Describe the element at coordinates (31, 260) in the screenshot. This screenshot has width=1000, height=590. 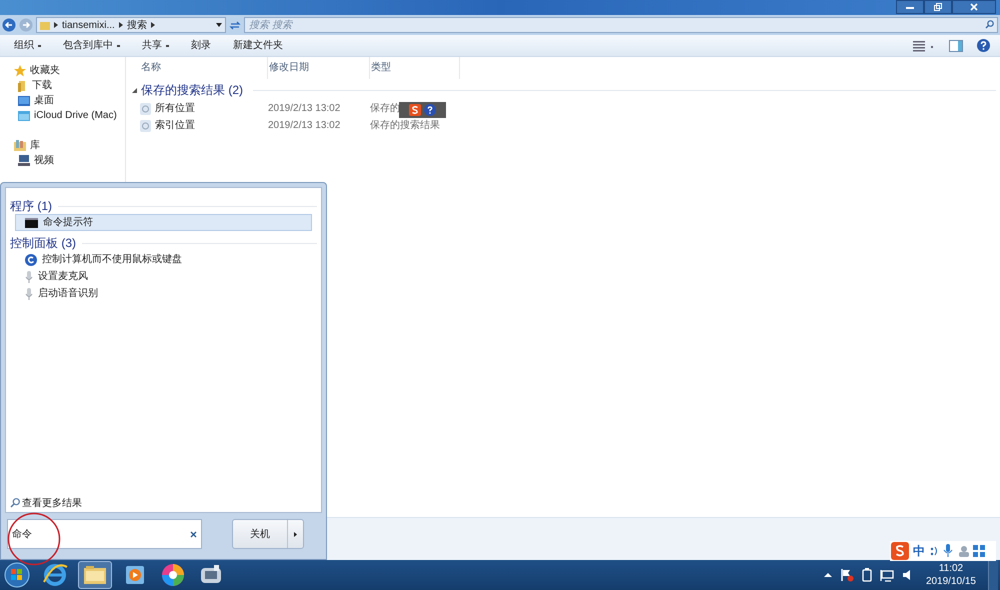
I see `accessibility-icon` at that location.